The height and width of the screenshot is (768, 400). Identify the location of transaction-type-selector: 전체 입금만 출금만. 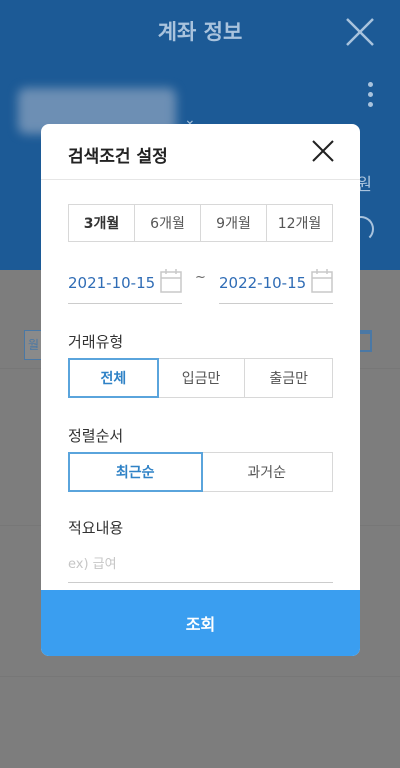
(200, 378).